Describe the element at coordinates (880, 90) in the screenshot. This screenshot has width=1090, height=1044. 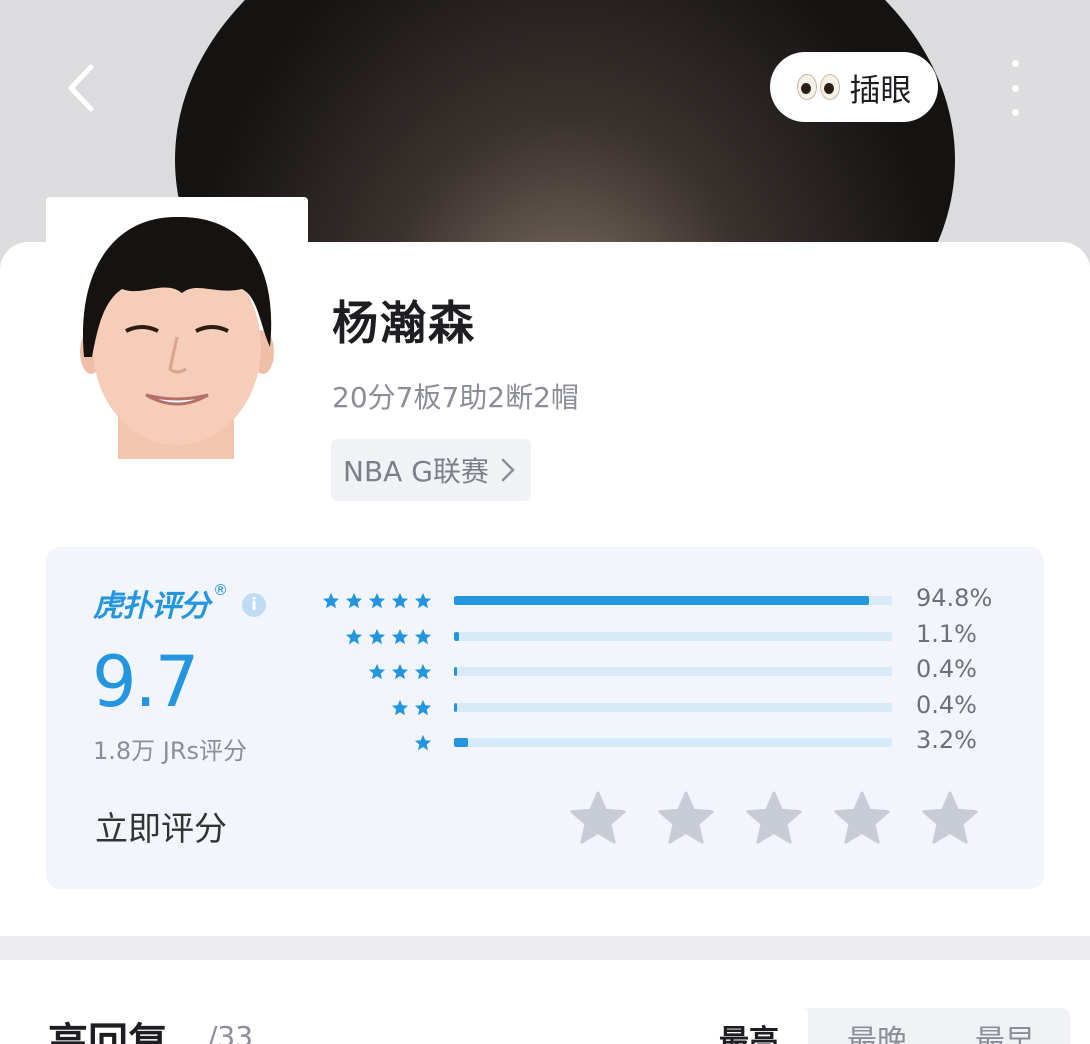
I see `watch-button-label: 插眼` at that location.